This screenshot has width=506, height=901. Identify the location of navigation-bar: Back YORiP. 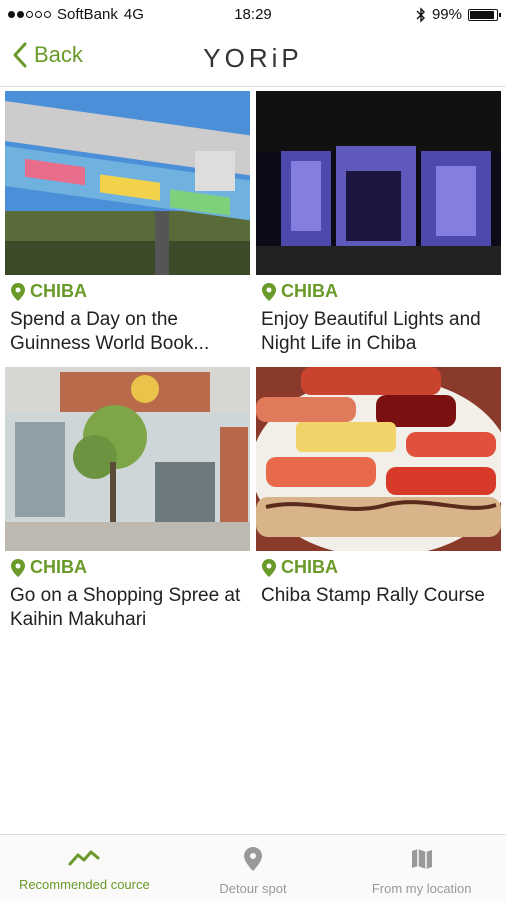
(253, 58).